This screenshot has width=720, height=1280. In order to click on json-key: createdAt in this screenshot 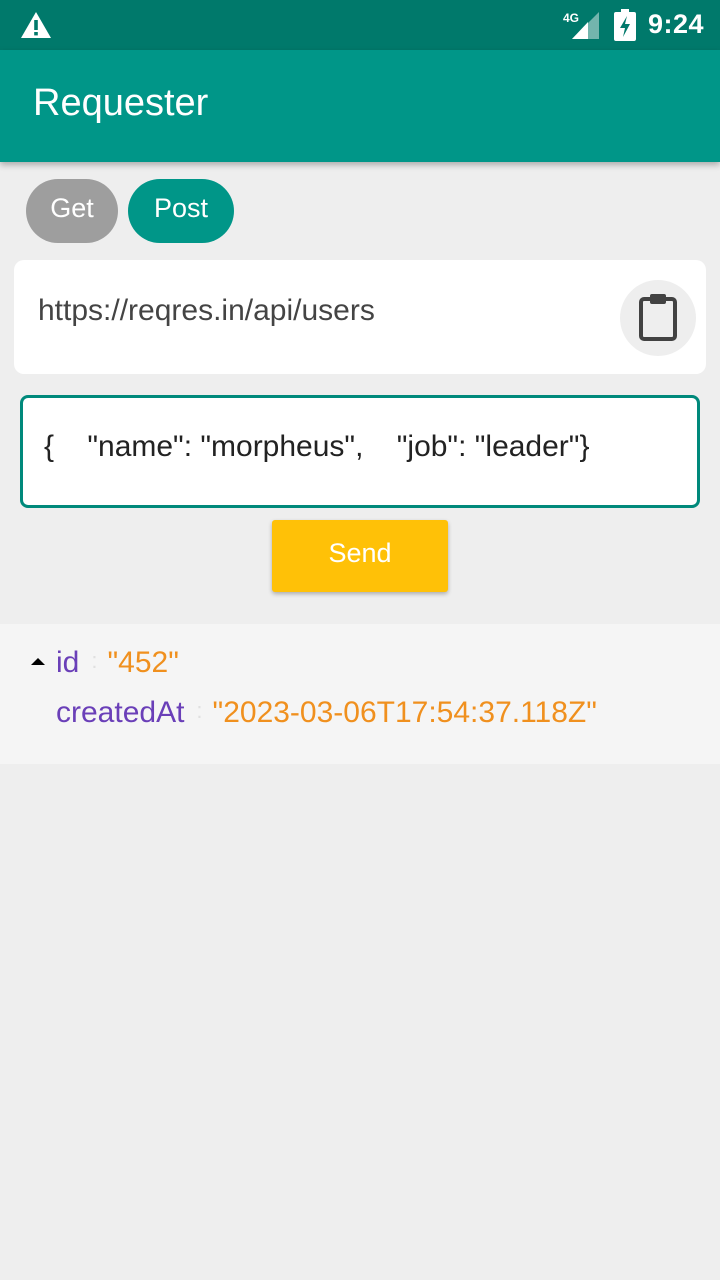, I will do `click(120, 712)`.